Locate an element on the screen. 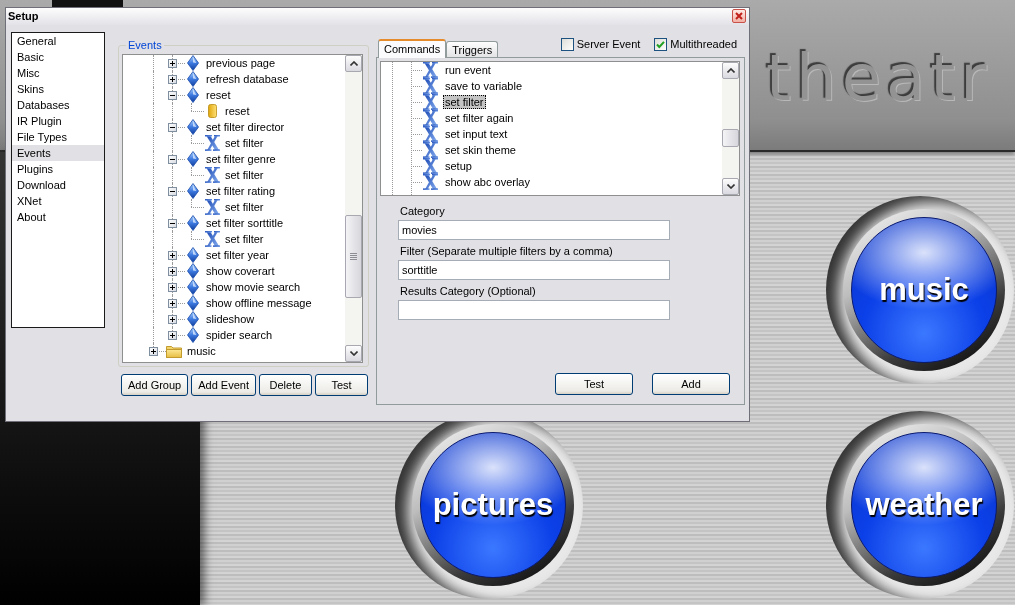  tree-item: show coverart is located at coordinates (240, 271).